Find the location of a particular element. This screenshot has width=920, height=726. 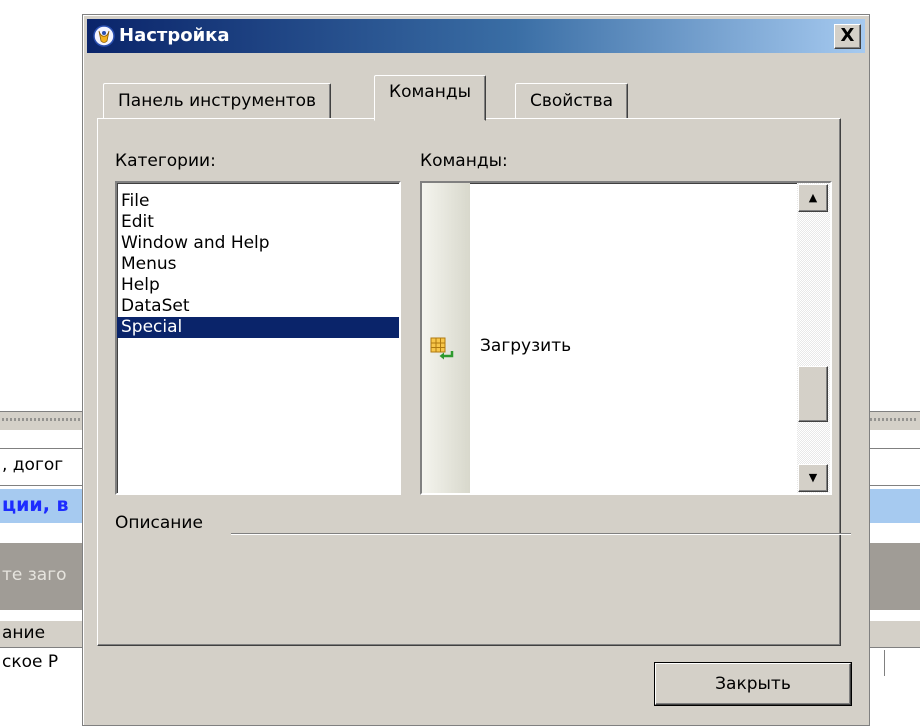

load-grid-icon is located at coordinates (442, 348).